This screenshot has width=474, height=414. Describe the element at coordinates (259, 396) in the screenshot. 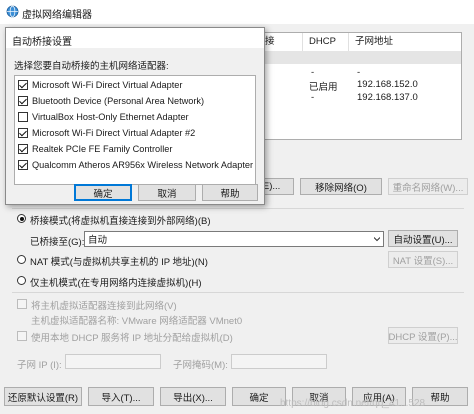

I see `ok-button: 确定` at that location.